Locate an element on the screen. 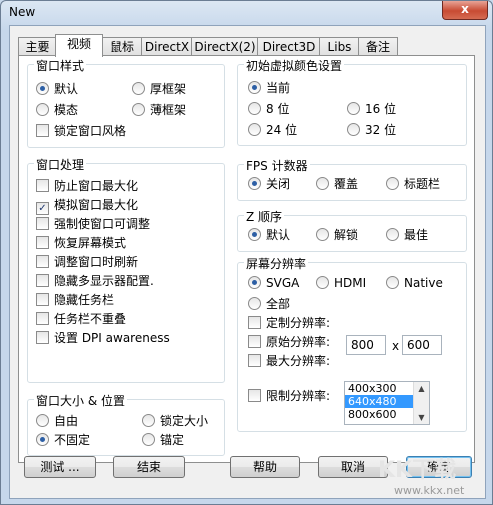  radio-label: 锚定 is located at coordinates (172, 440).